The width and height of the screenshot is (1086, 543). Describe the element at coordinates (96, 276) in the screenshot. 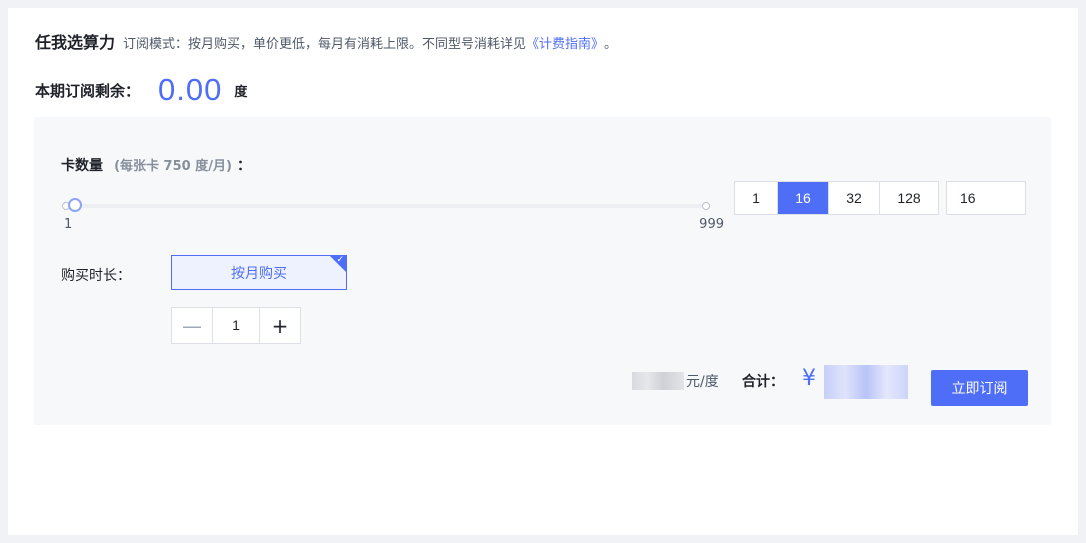

I see `duration-label: 购买时长：` at that location.